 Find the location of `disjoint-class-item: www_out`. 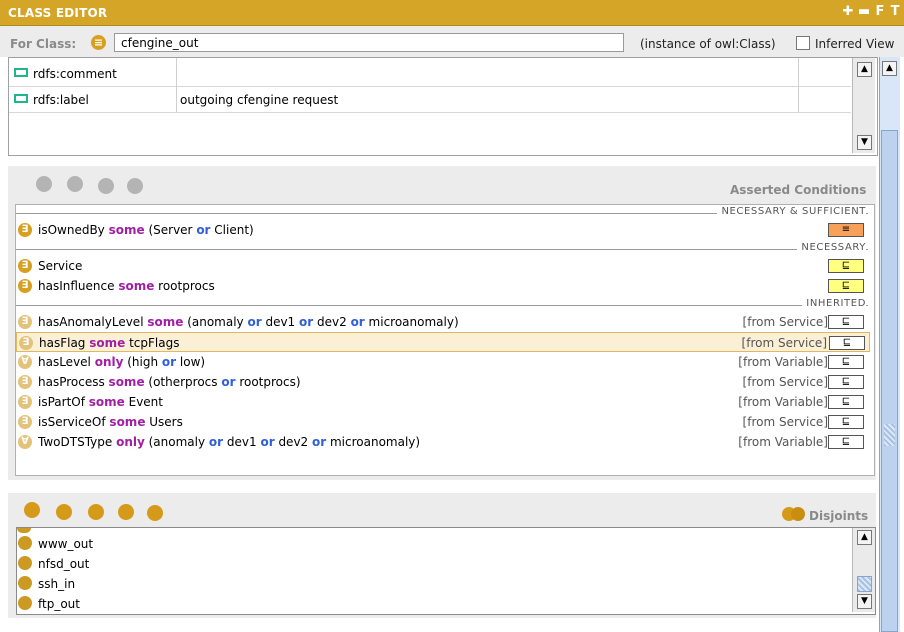

disjoint-class-item: www_out is located at coordinates (433, 544).